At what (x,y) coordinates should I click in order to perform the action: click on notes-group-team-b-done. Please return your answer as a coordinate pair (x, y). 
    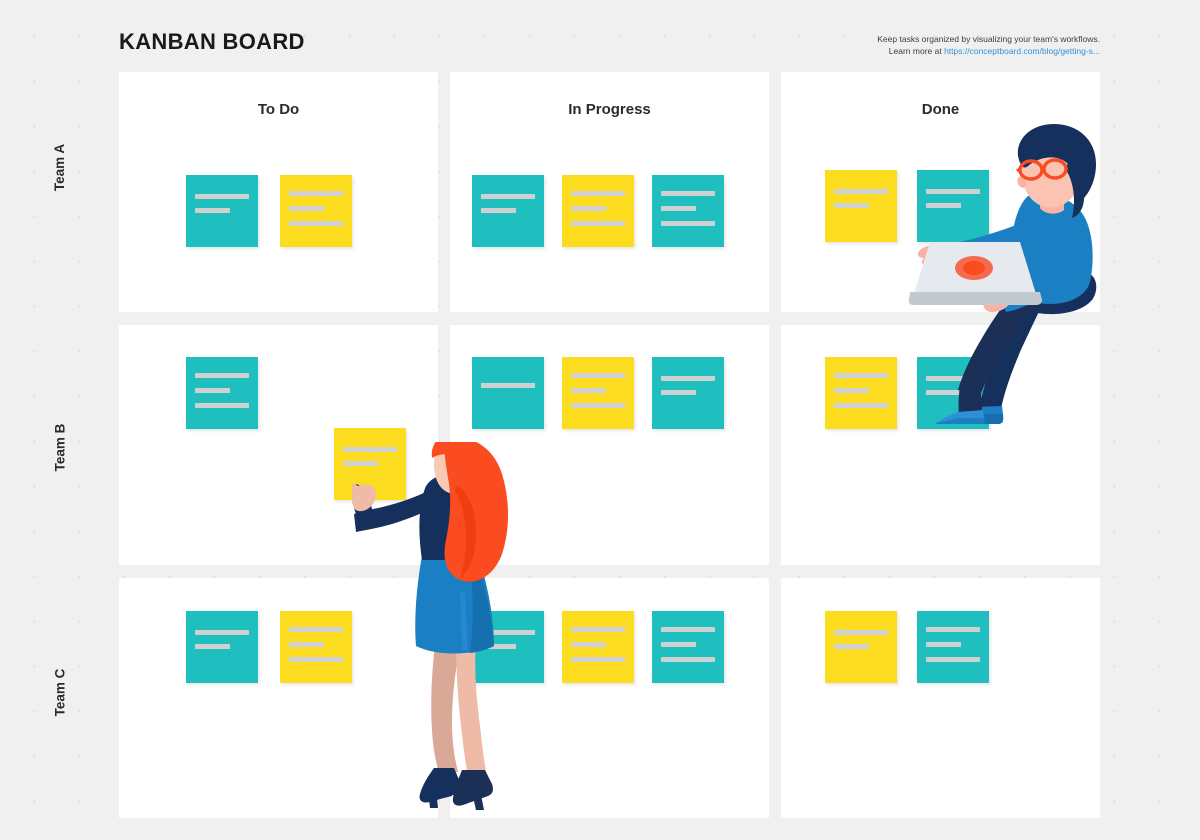
    Looking at the image, I should click on (907, 393).